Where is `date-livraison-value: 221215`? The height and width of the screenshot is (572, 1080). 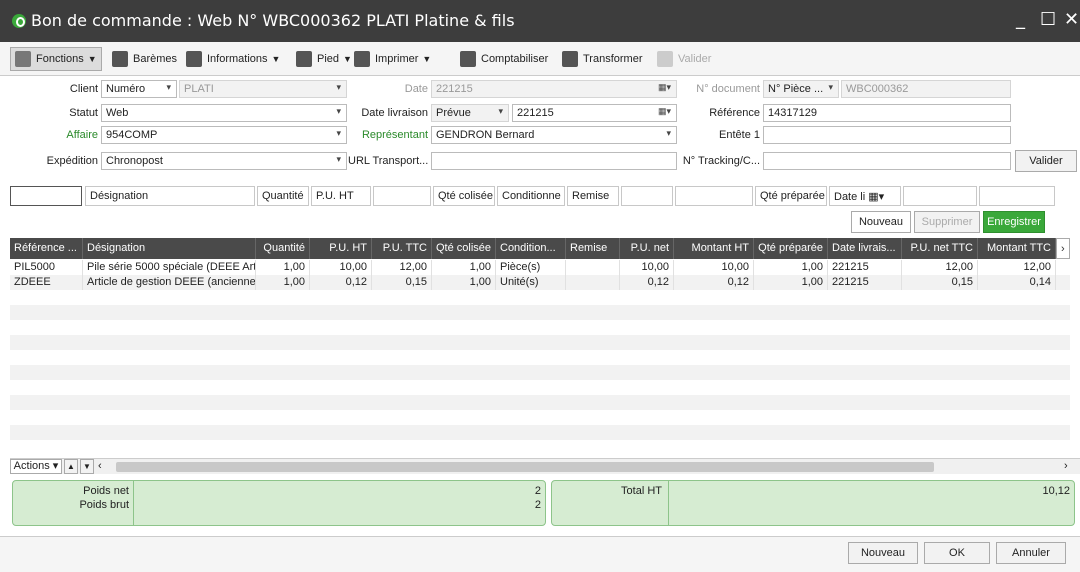
date-livraison-value: 221215 is located at coordinates (535, 113).